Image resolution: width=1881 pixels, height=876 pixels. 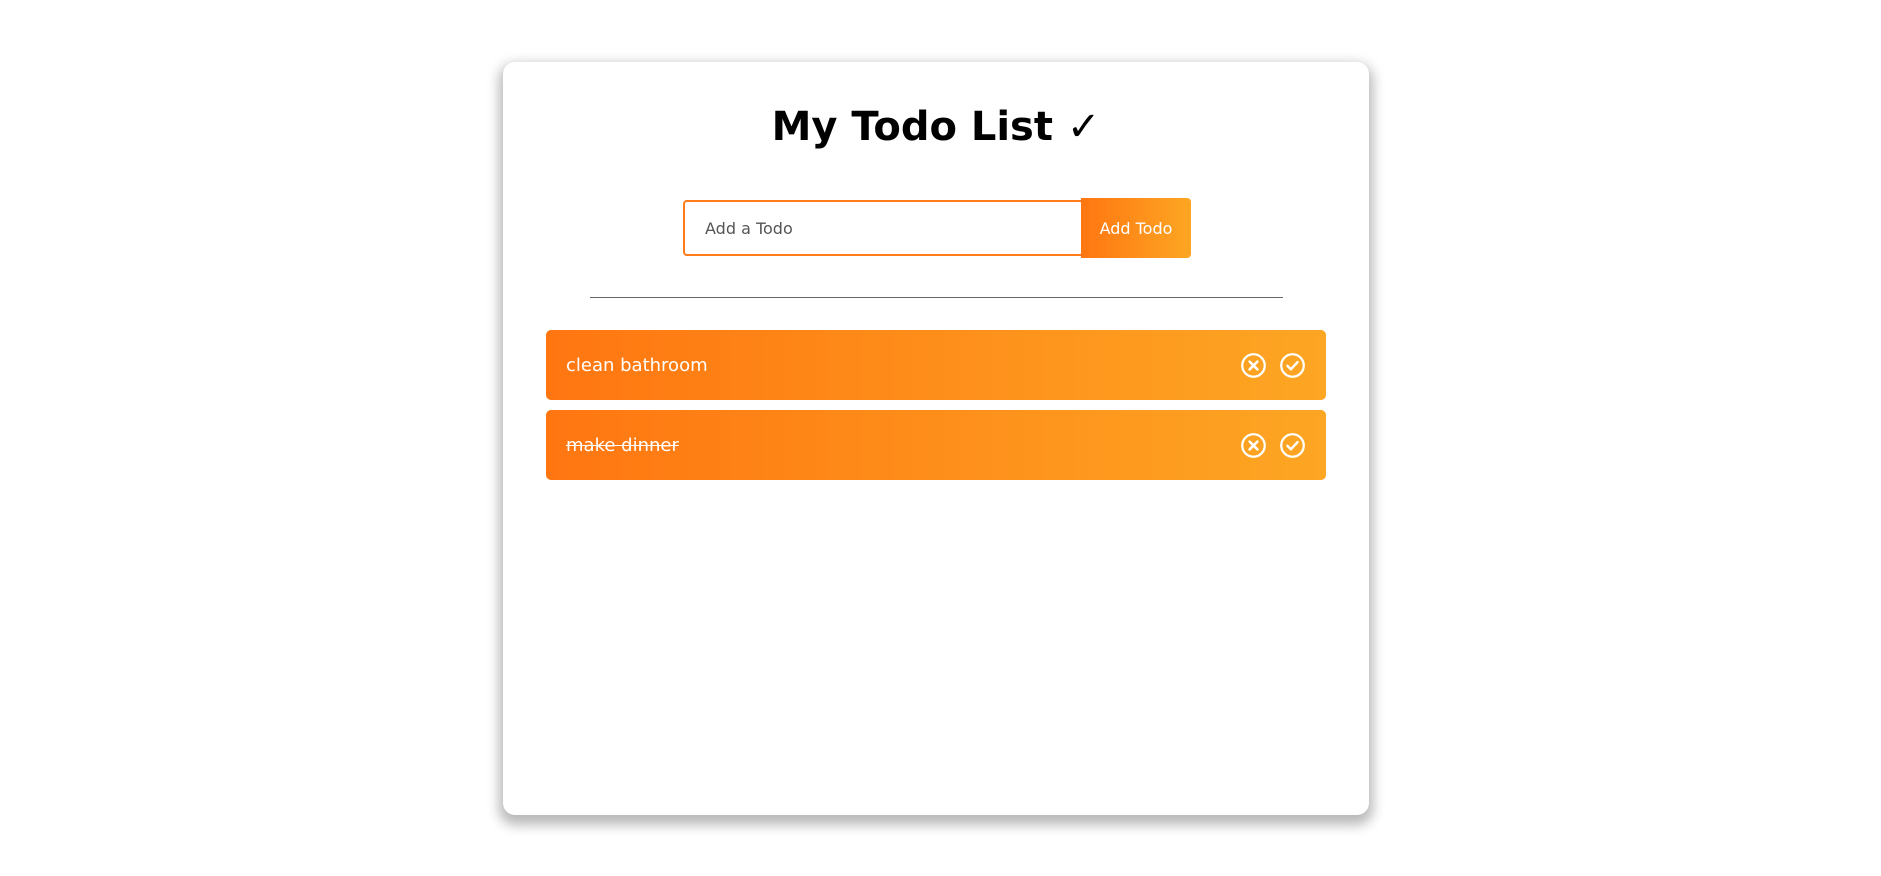 I want to click on todo-item: make dinner, so click(x=936, y=445).